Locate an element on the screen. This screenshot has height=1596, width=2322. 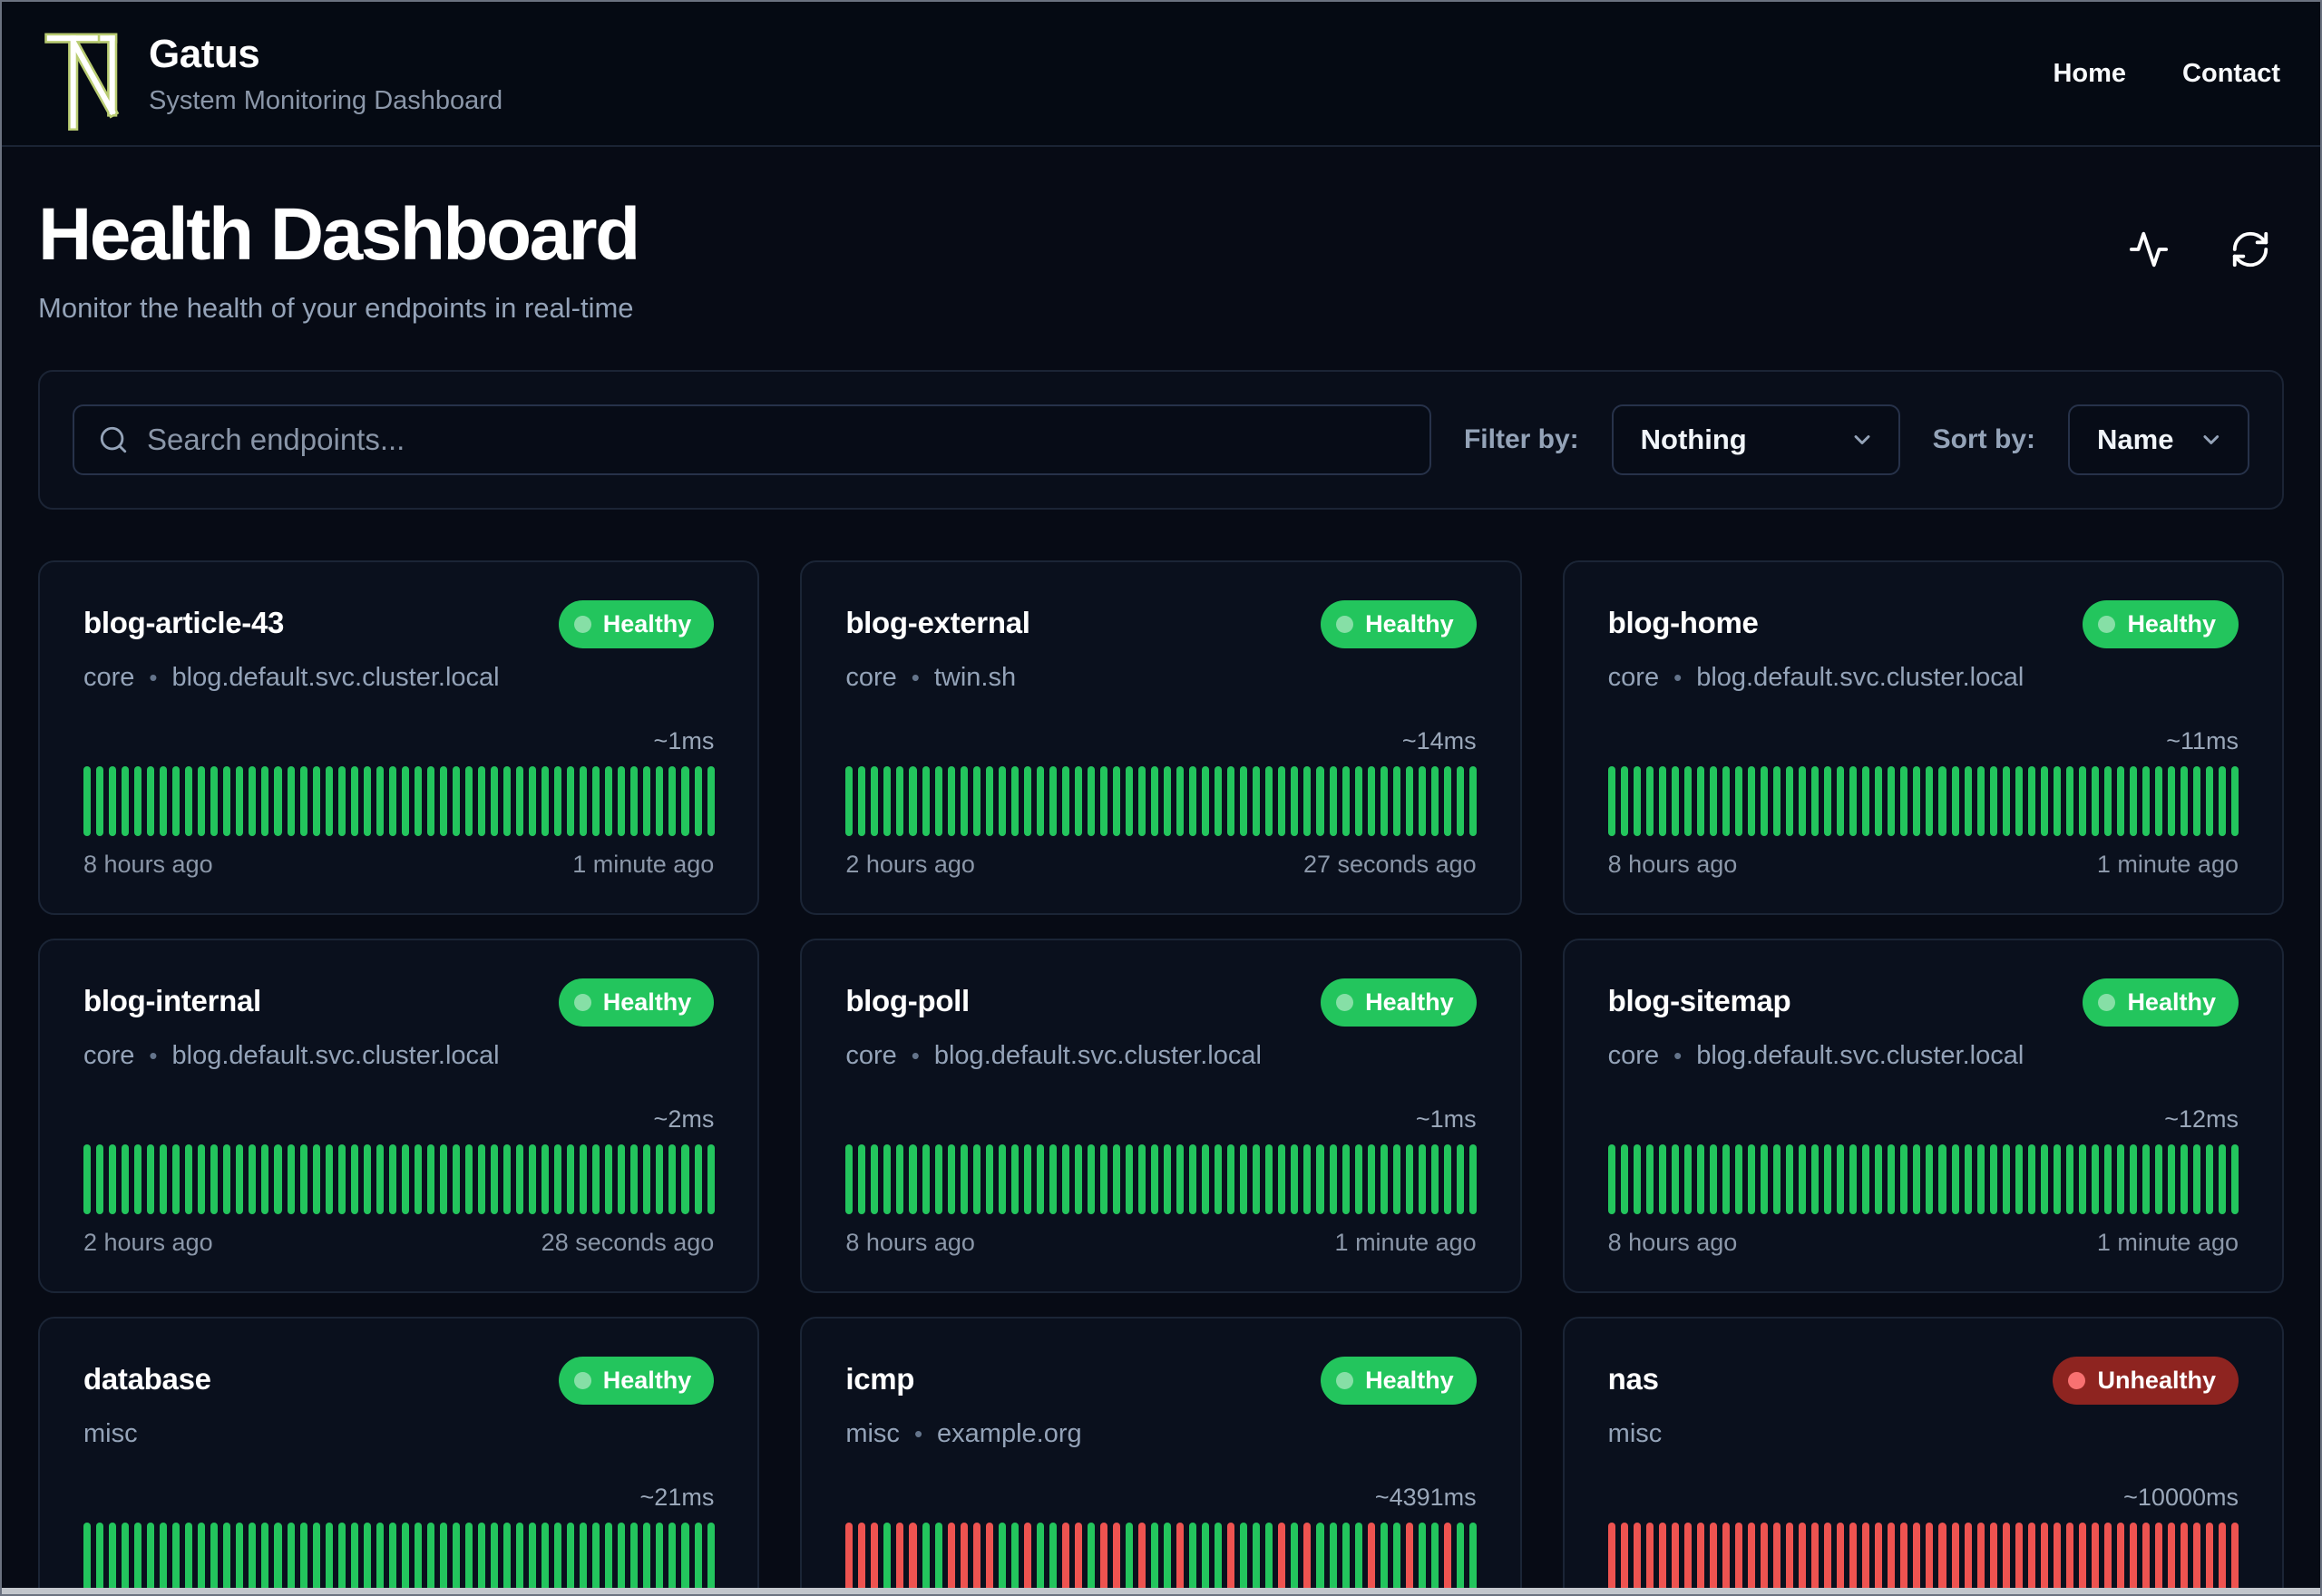
search-input is located at coordinates (776, 440).